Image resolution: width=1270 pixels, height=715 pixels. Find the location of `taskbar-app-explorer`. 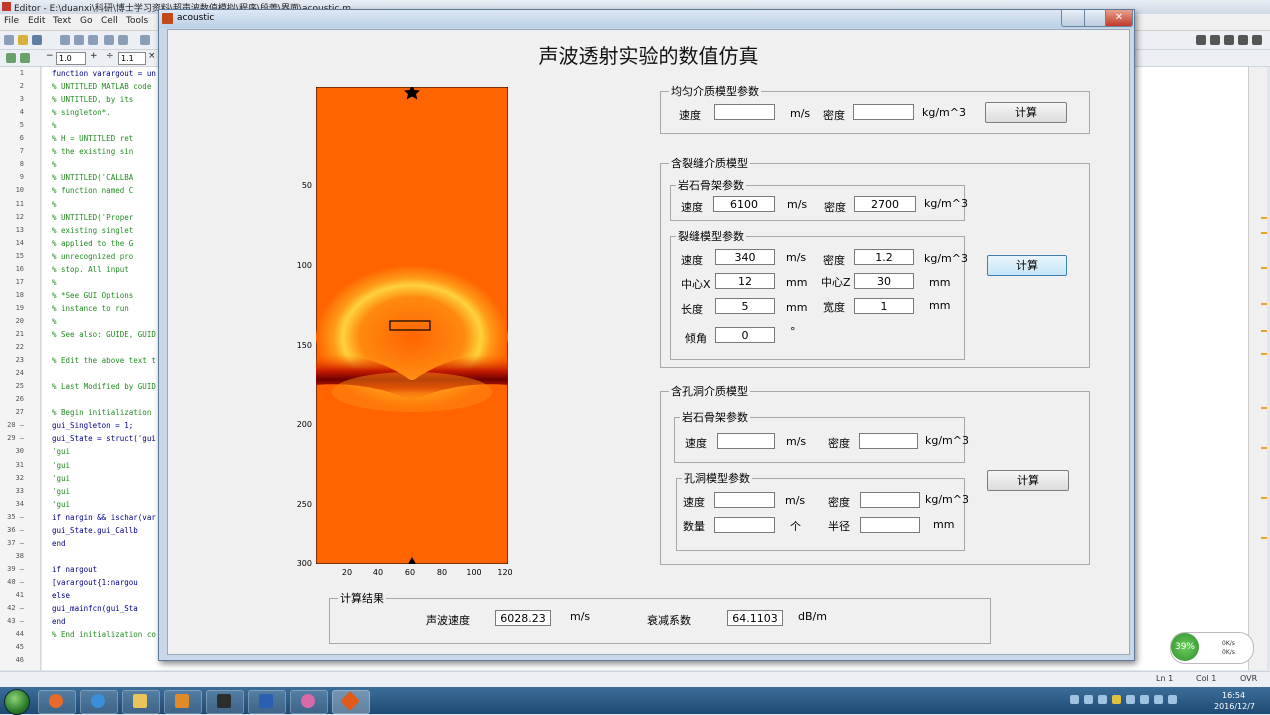

taskbar-app-explorer is located at coordinates (141, 702).